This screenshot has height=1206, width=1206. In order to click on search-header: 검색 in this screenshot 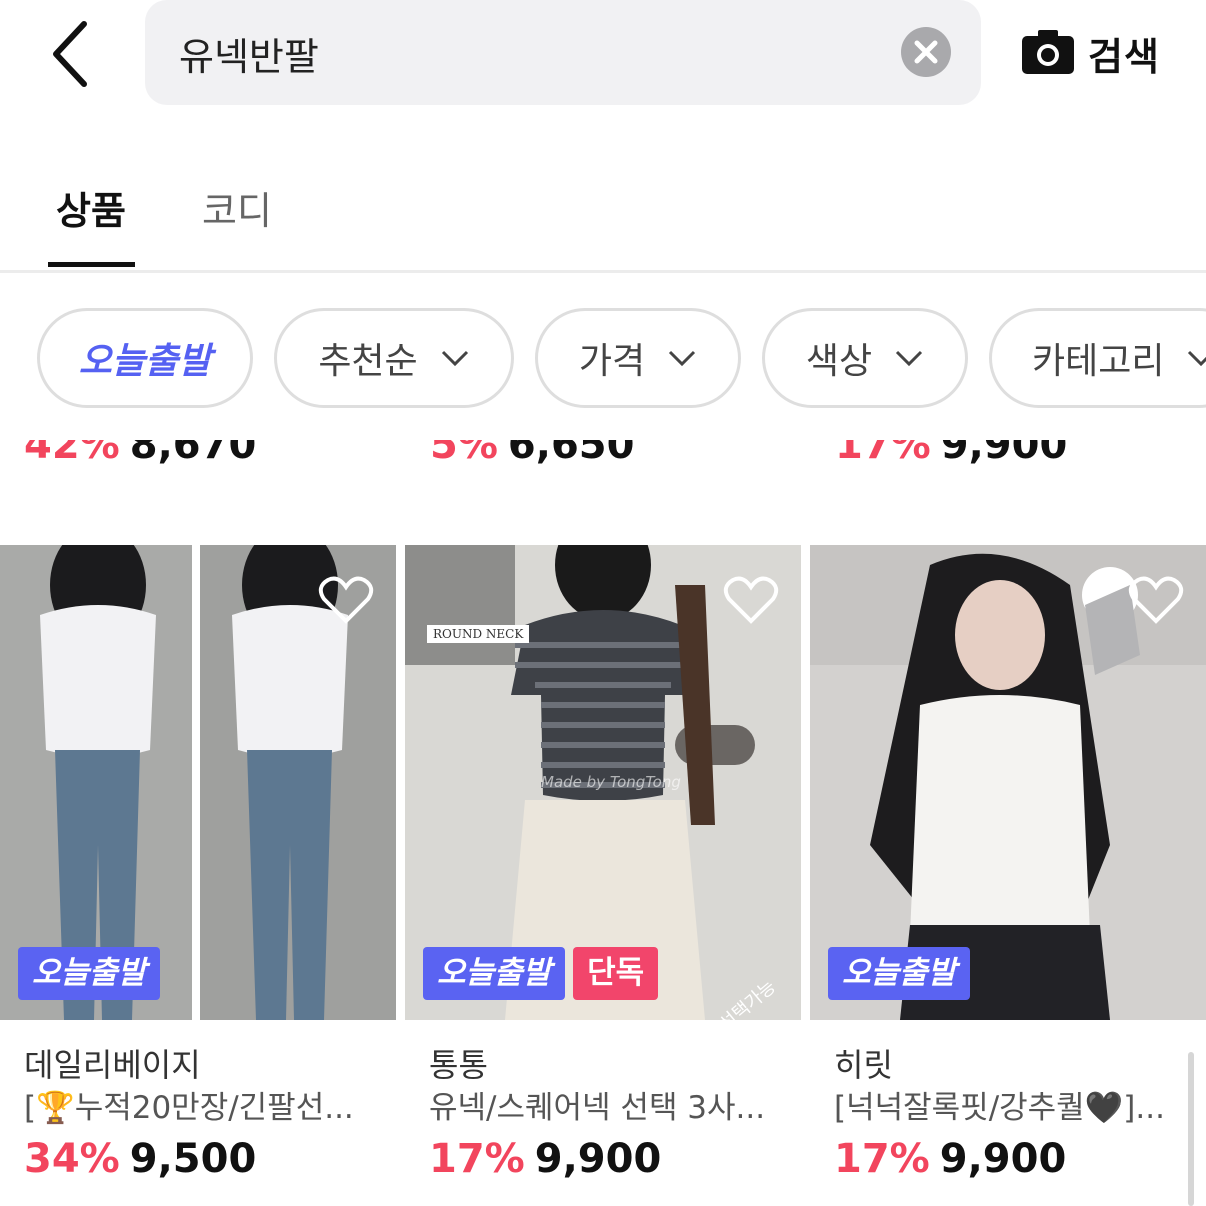, I will do `click(603, 55)`.